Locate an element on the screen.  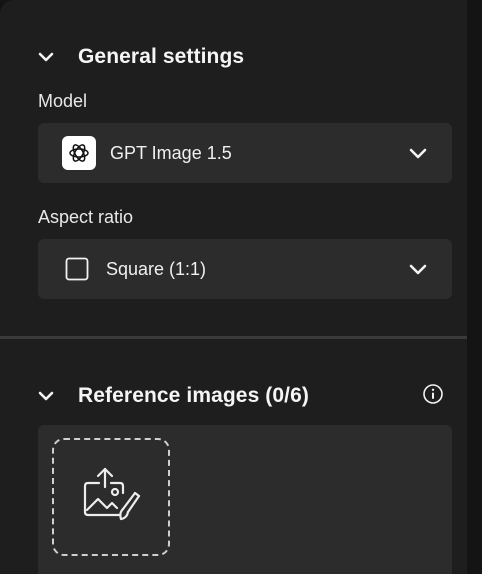
upload-reference-image-button is located at coordinates (111, 497).